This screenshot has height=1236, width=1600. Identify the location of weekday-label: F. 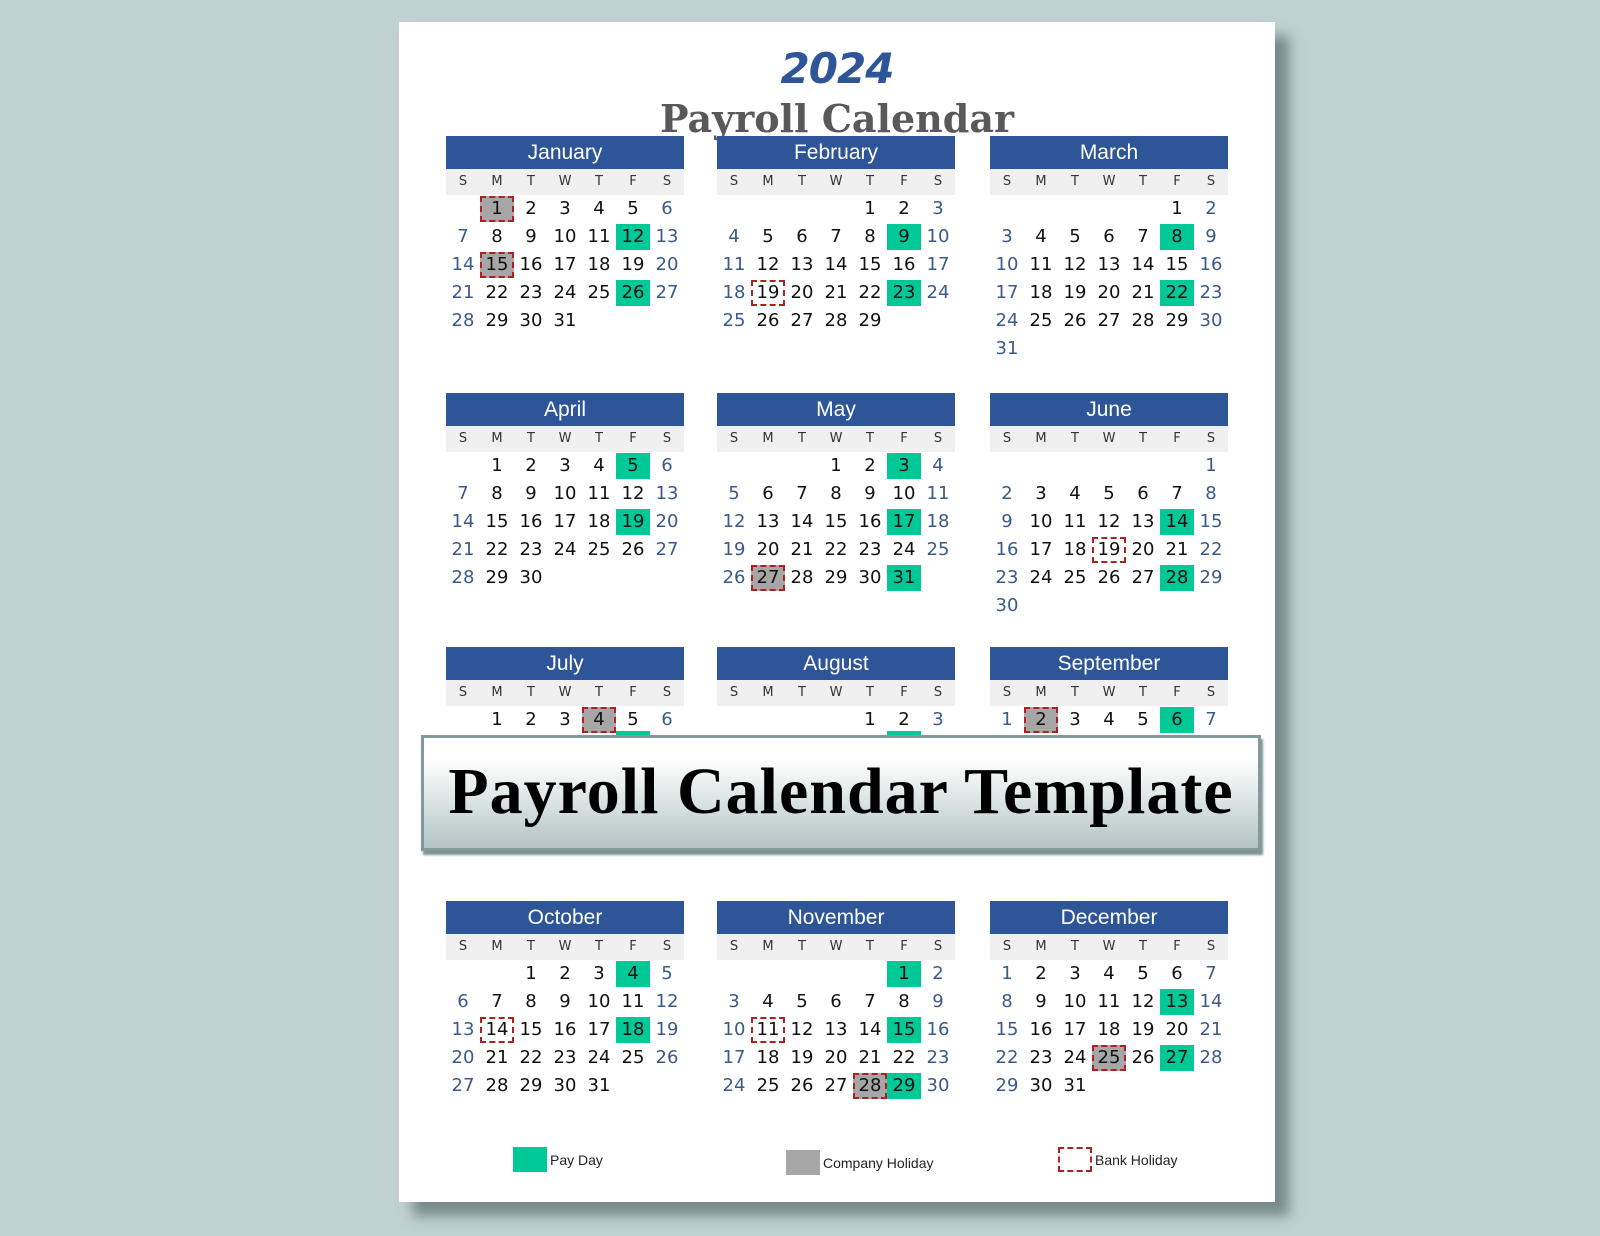
(1177, 692).